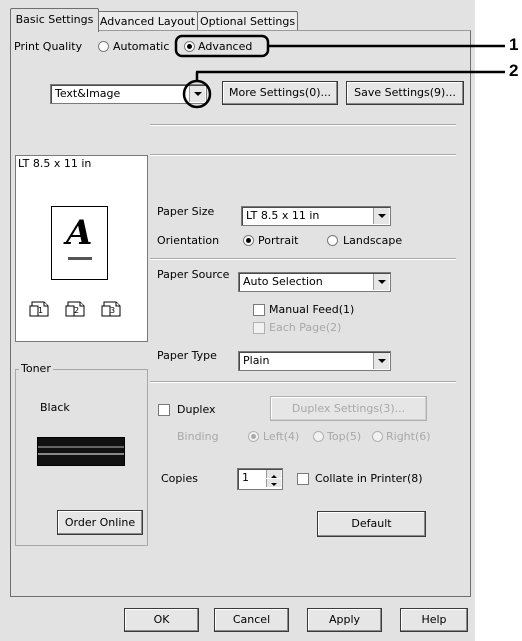 This screenshot has height=641, width=522. I want to click on callout-highlight-advanced, so click(222, 46).